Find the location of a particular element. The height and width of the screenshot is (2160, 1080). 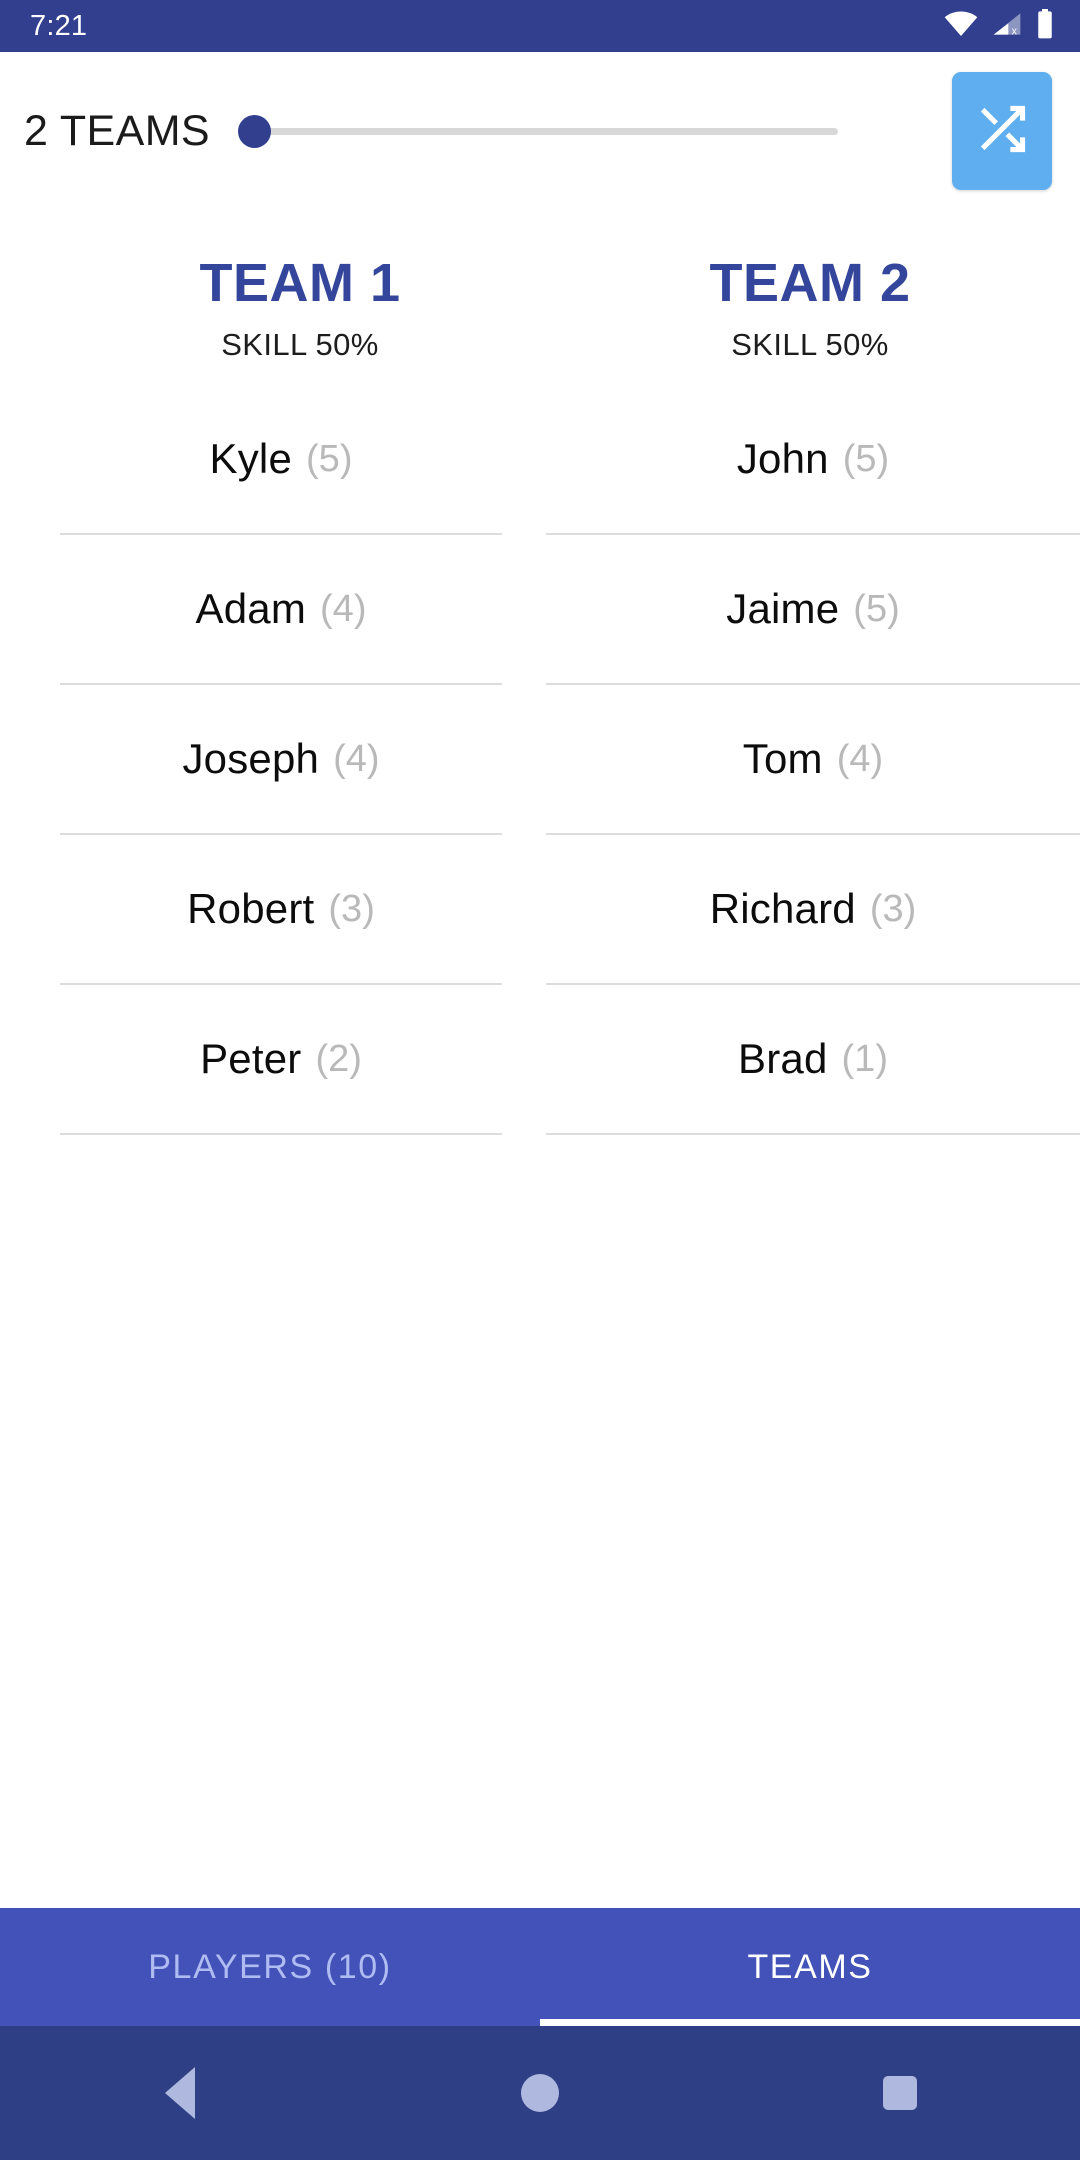

teams-count-label: 2 TEAMS is located at coordinates (117, 130).